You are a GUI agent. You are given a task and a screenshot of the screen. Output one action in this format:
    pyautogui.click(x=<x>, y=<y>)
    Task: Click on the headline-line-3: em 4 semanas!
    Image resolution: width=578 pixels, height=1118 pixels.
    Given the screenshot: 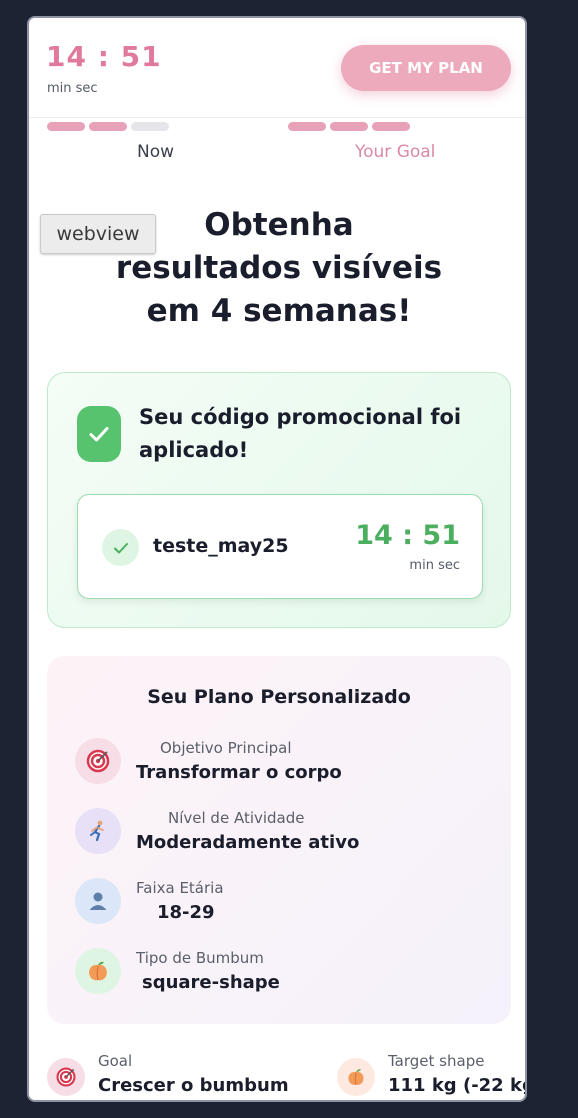 What is the action you would take?
    pyautogui.click(x=279, y=311)
    